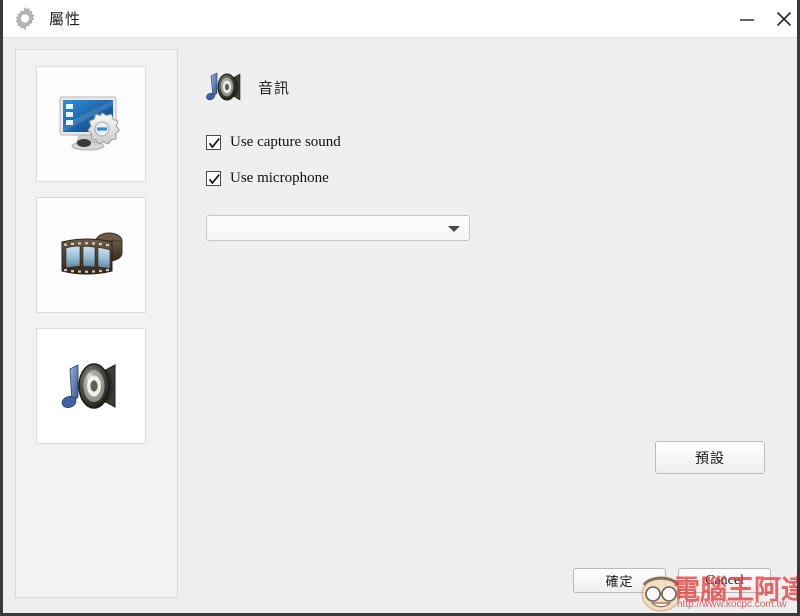 This screenshot has width=800, height=616. What do you see at coordinates (25, 19) in the screenshot?
I see `gear-icon` at bounding box center [25, 19].